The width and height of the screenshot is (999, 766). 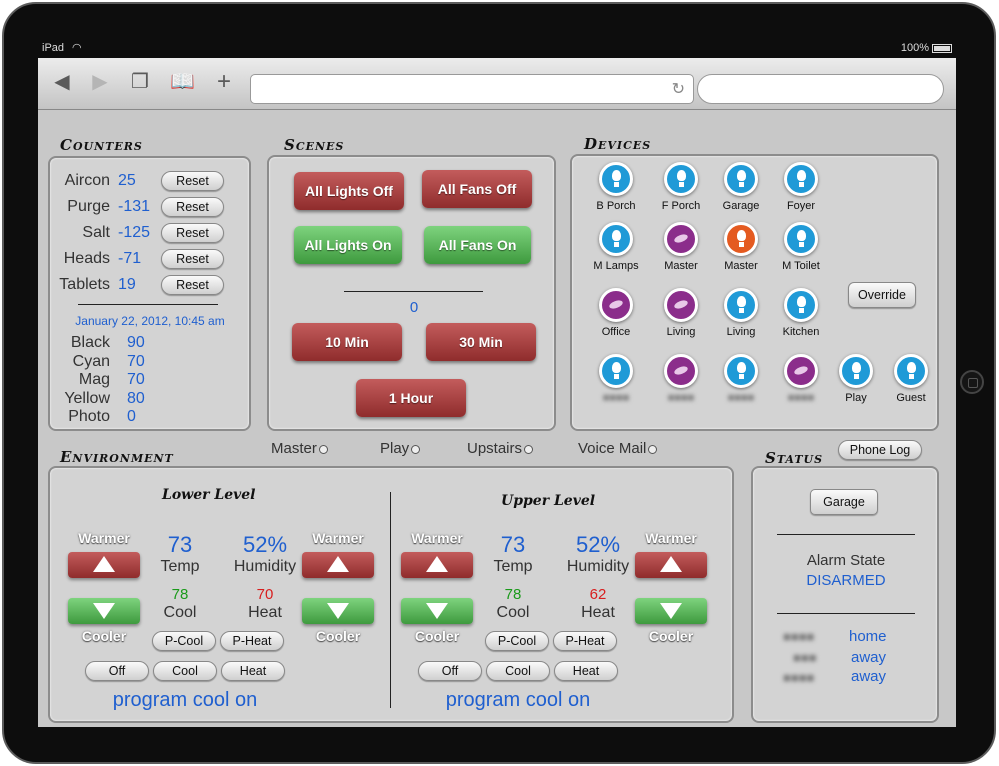 What do you see at coordinates (868, 636) in the screenshot?
I see `presence-status: home` at bounding box center [868, 636].